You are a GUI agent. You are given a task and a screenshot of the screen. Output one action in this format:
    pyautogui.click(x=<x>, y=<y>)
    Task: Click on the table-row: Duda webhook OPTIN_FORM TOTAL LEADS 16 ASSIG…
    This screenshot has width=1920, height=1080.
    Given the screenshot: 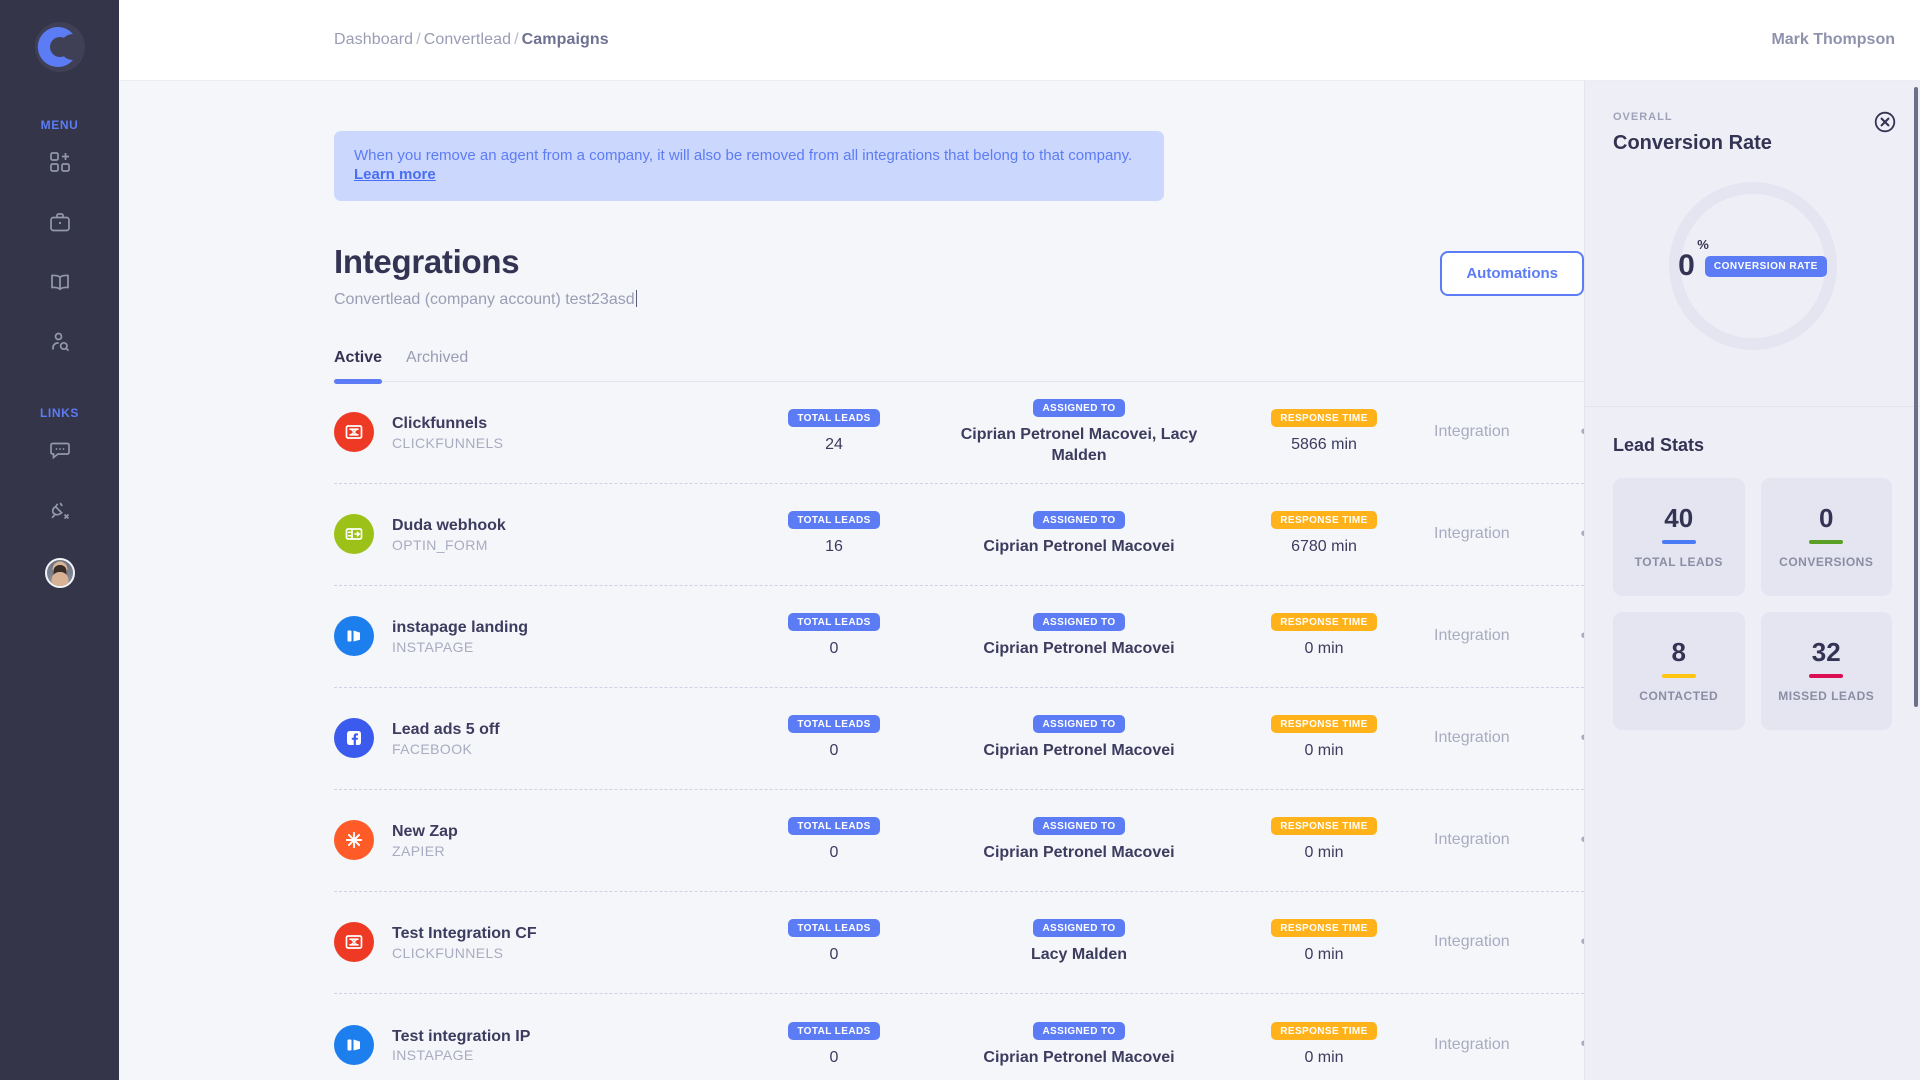 What is the action you would take?
    pyautogui.click(x=959, y=535)
    